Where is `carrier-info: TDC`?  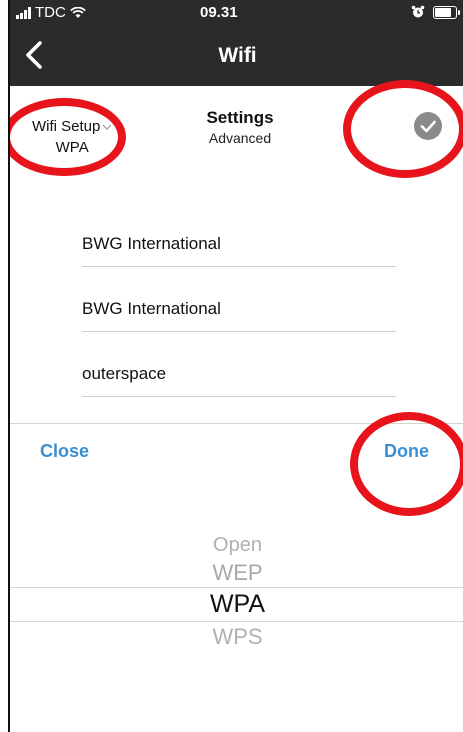
carrier-info: TDC is located at coordinates (51, 12).